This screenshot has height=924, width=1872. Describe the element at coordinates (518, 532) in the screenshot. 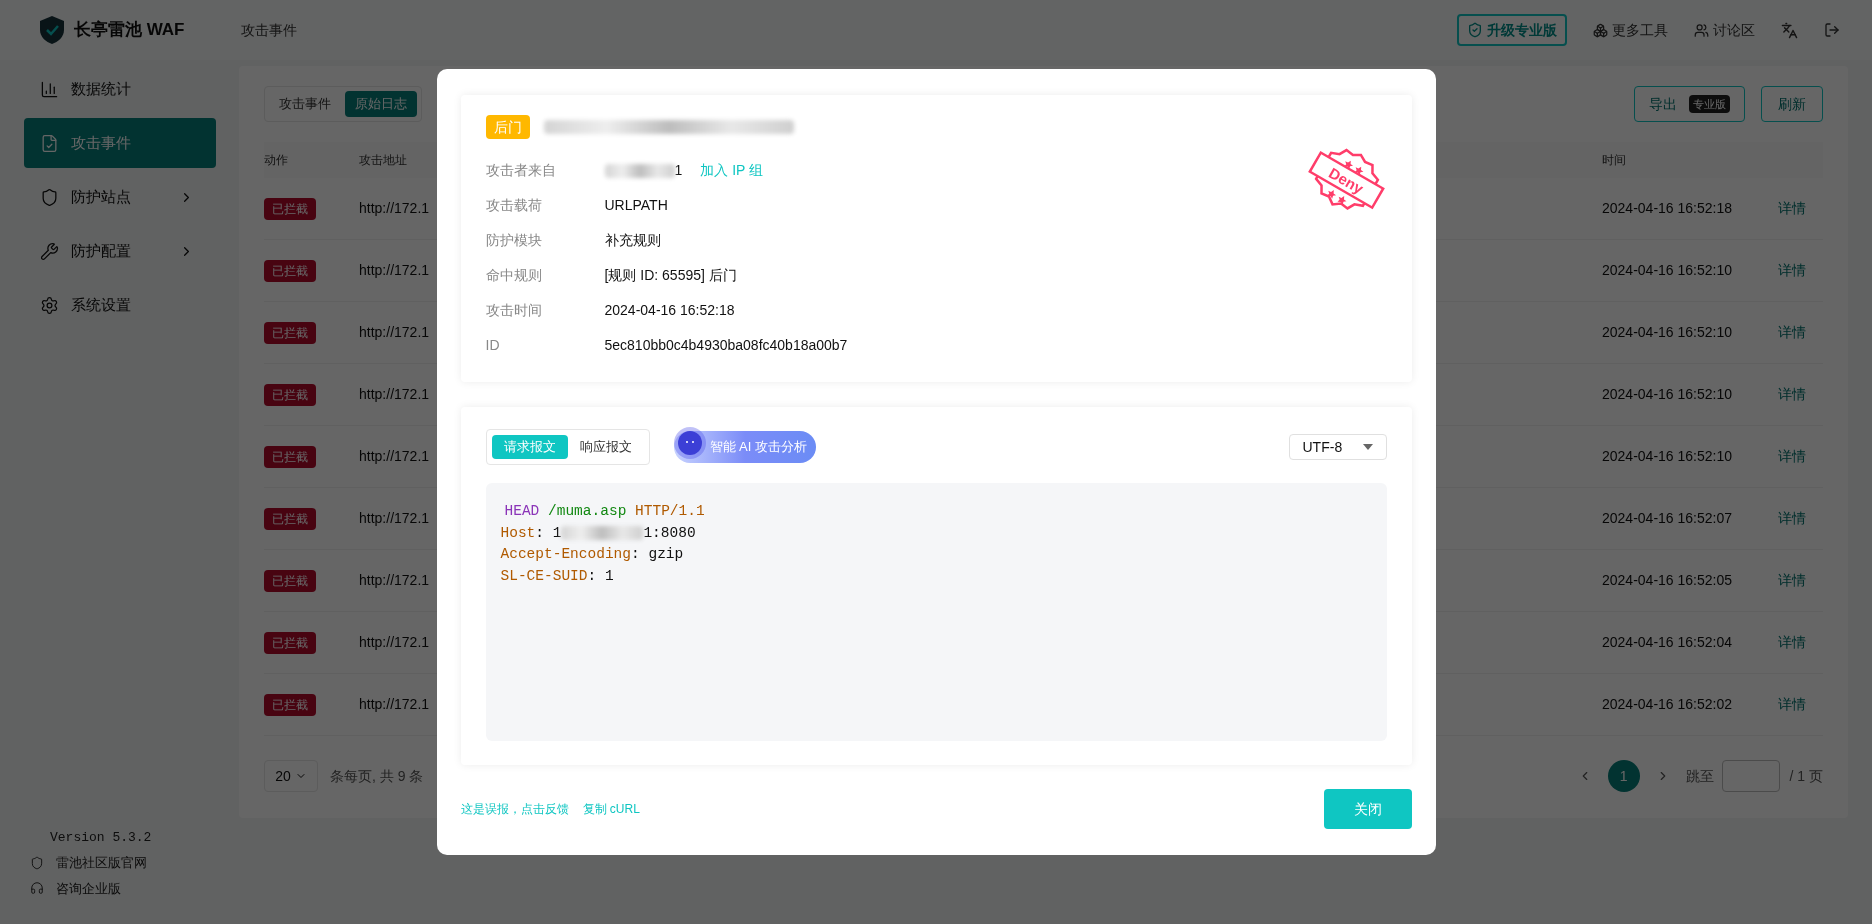

I see `header-name: Host` at that location.